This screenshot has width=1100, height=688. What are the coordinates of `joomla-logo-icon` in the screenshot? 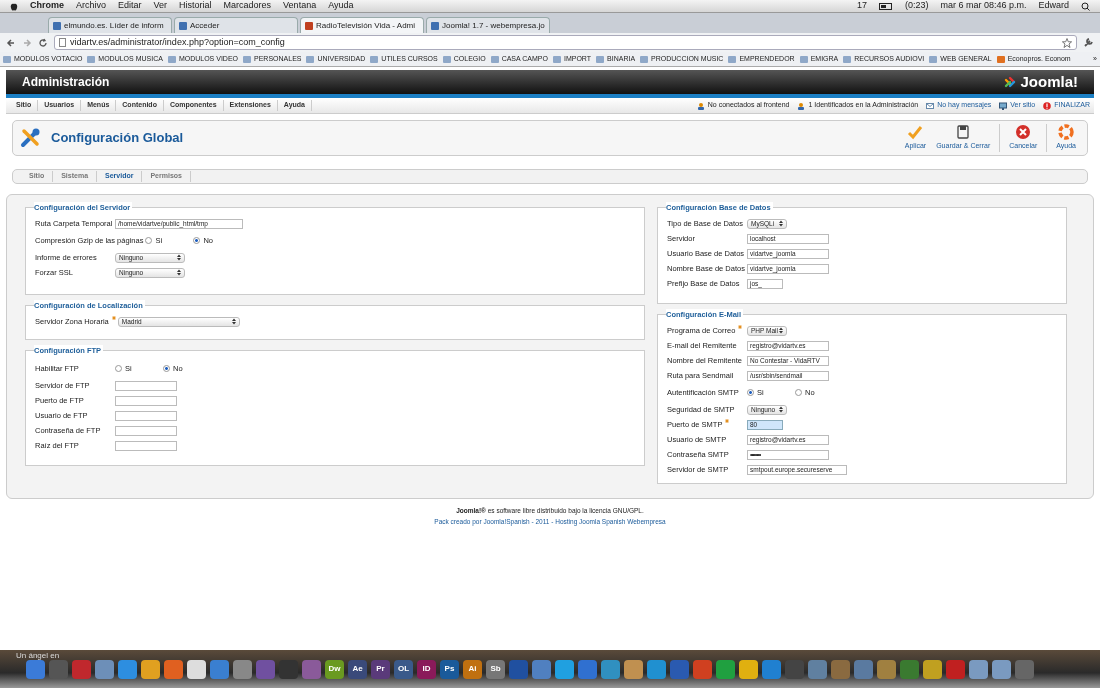 It's located at (1010, 82).